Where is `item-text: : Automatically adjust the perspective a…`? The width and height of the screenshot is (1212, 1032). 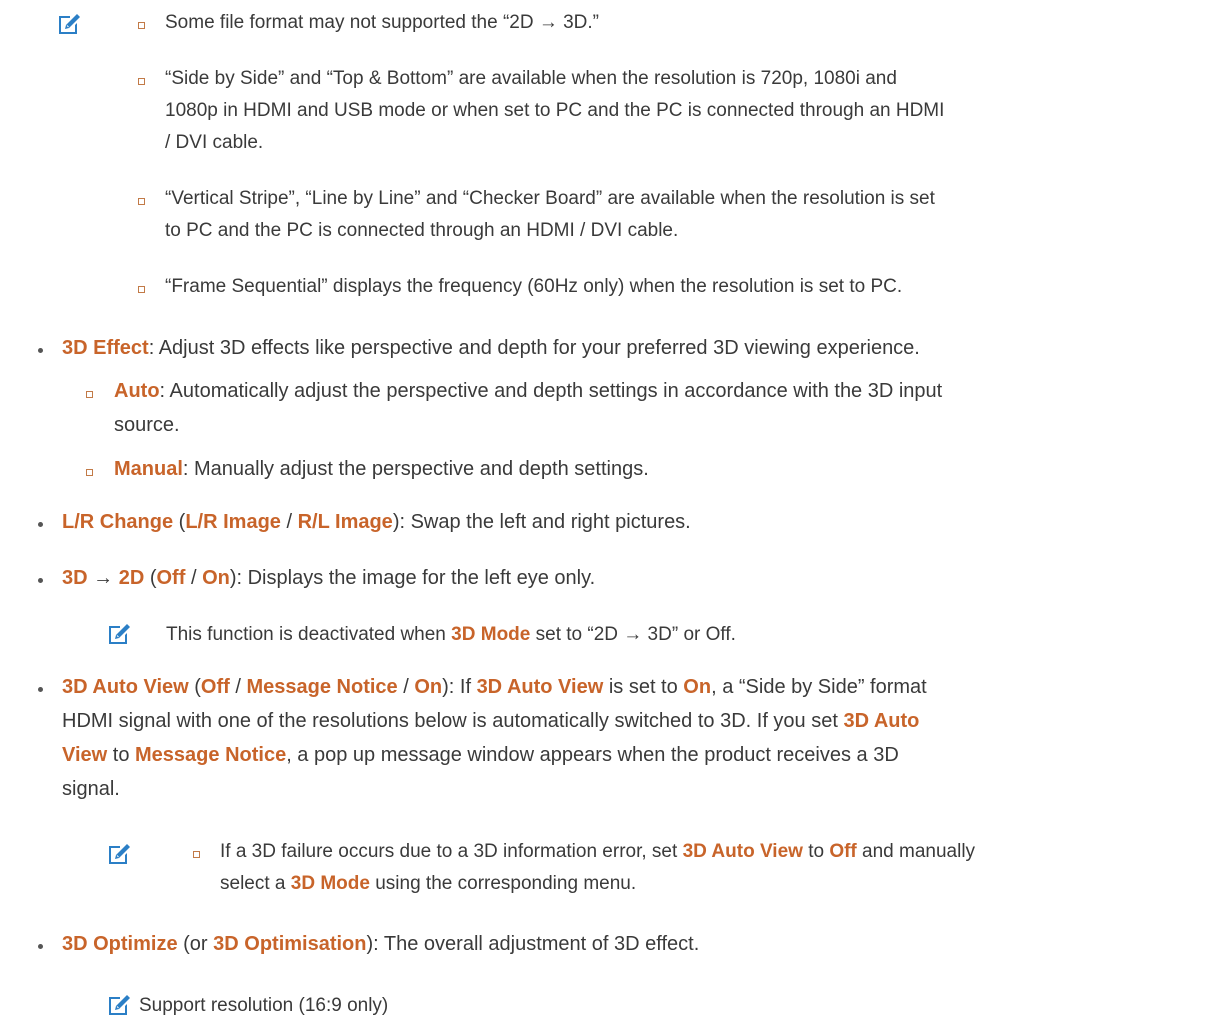
item-text: : Automatically adjust the perspective a… is located at coordinates (551, 391).